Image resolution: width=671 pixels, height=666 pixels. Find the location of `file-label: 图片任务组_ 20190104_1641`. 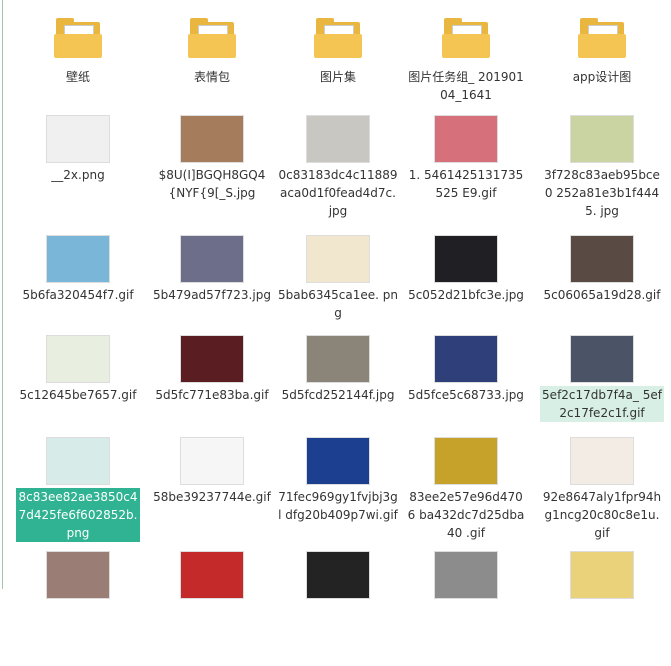

file-label: 图片任务组_ 20190104_1641 is located at coordinates (466, 86).